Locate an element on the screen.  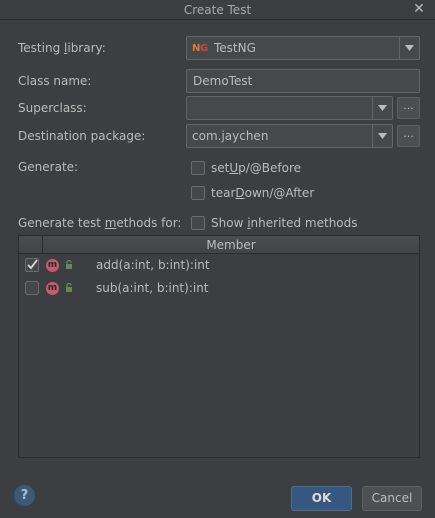
show-inherited-checkbox is located at coordinates (198, 223).